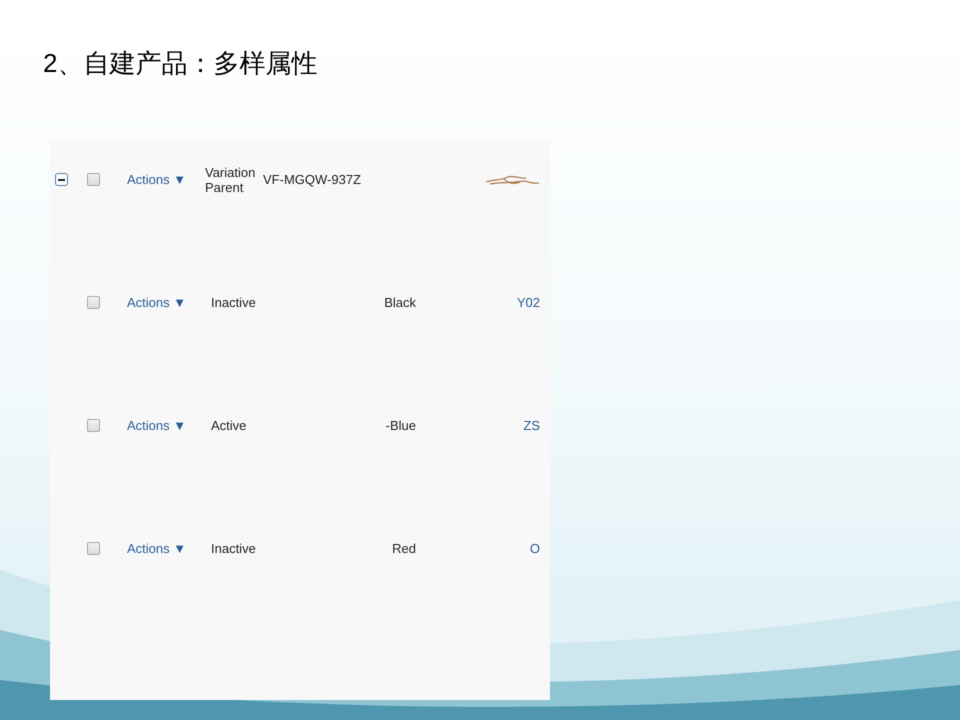  I want to click on status-text: Active, so click(229, 425).